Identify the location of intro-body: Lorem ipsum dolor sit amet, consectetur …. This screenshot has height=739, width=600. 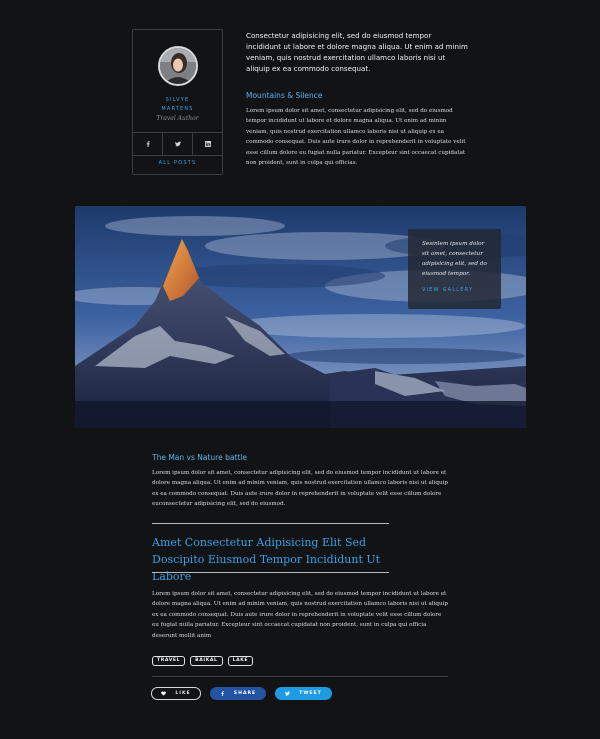
(356, 137).